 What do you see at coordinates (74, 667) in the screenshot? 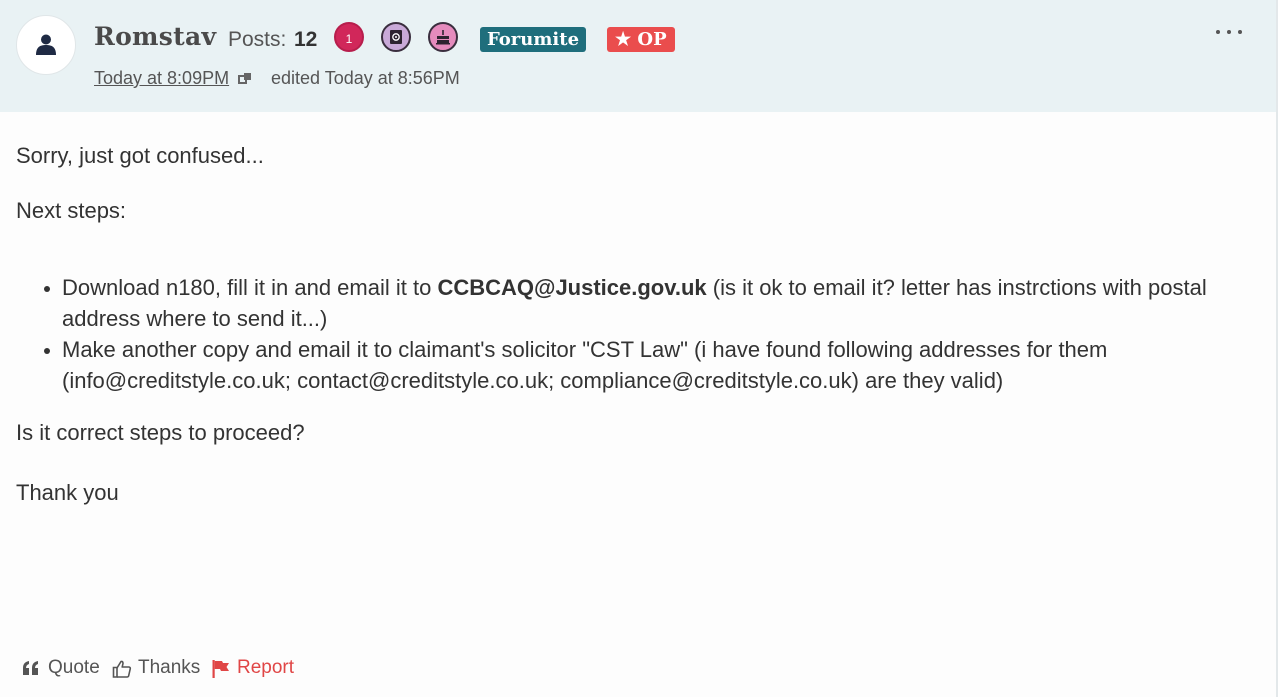
I see `quote-label: Quote` at bounding box center [74, 667].